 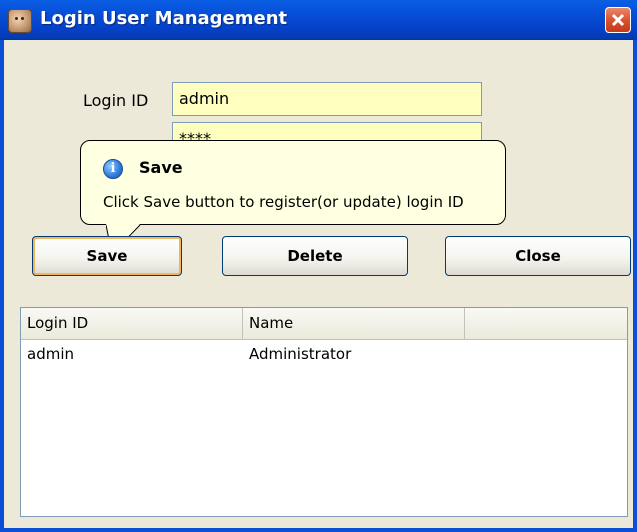 What do you see at coordinates (107, 256) in the screenshot?
I see `save-button: Save` at bounding box center [107, 256].